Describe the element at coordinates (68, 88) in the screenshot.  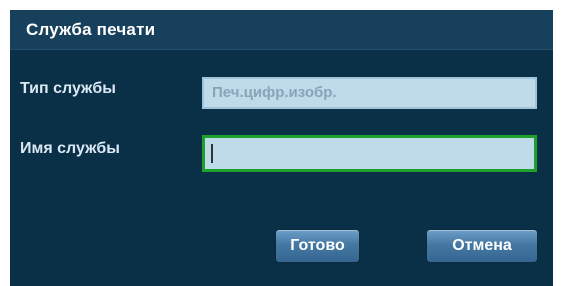
I see `service-type-label: Тип службы` at that location.